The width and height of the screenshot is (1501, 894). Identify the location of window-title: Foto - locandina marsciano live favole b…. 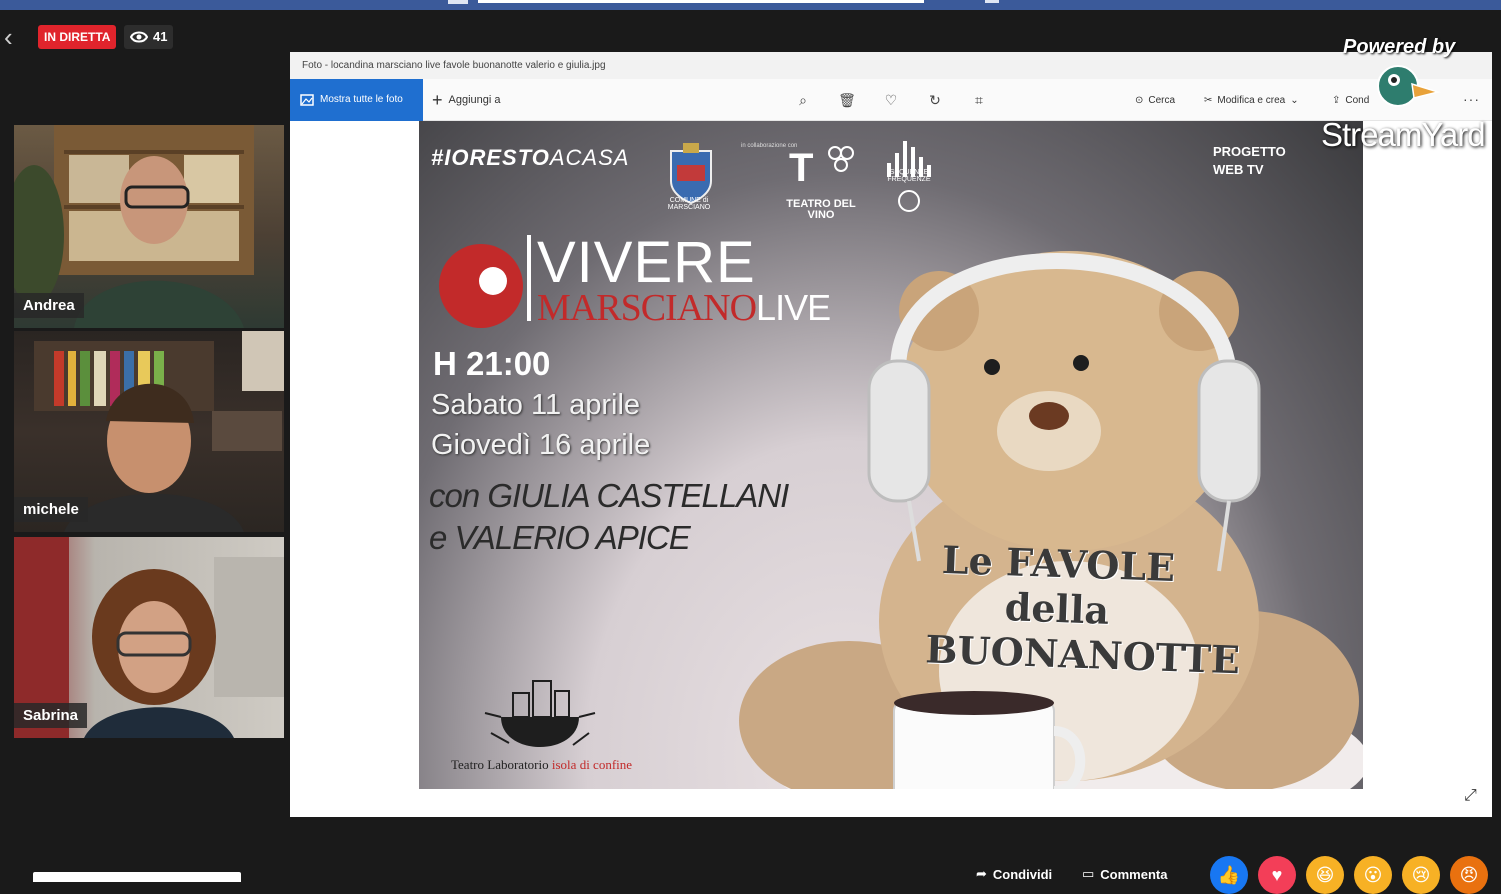
(891, 65).